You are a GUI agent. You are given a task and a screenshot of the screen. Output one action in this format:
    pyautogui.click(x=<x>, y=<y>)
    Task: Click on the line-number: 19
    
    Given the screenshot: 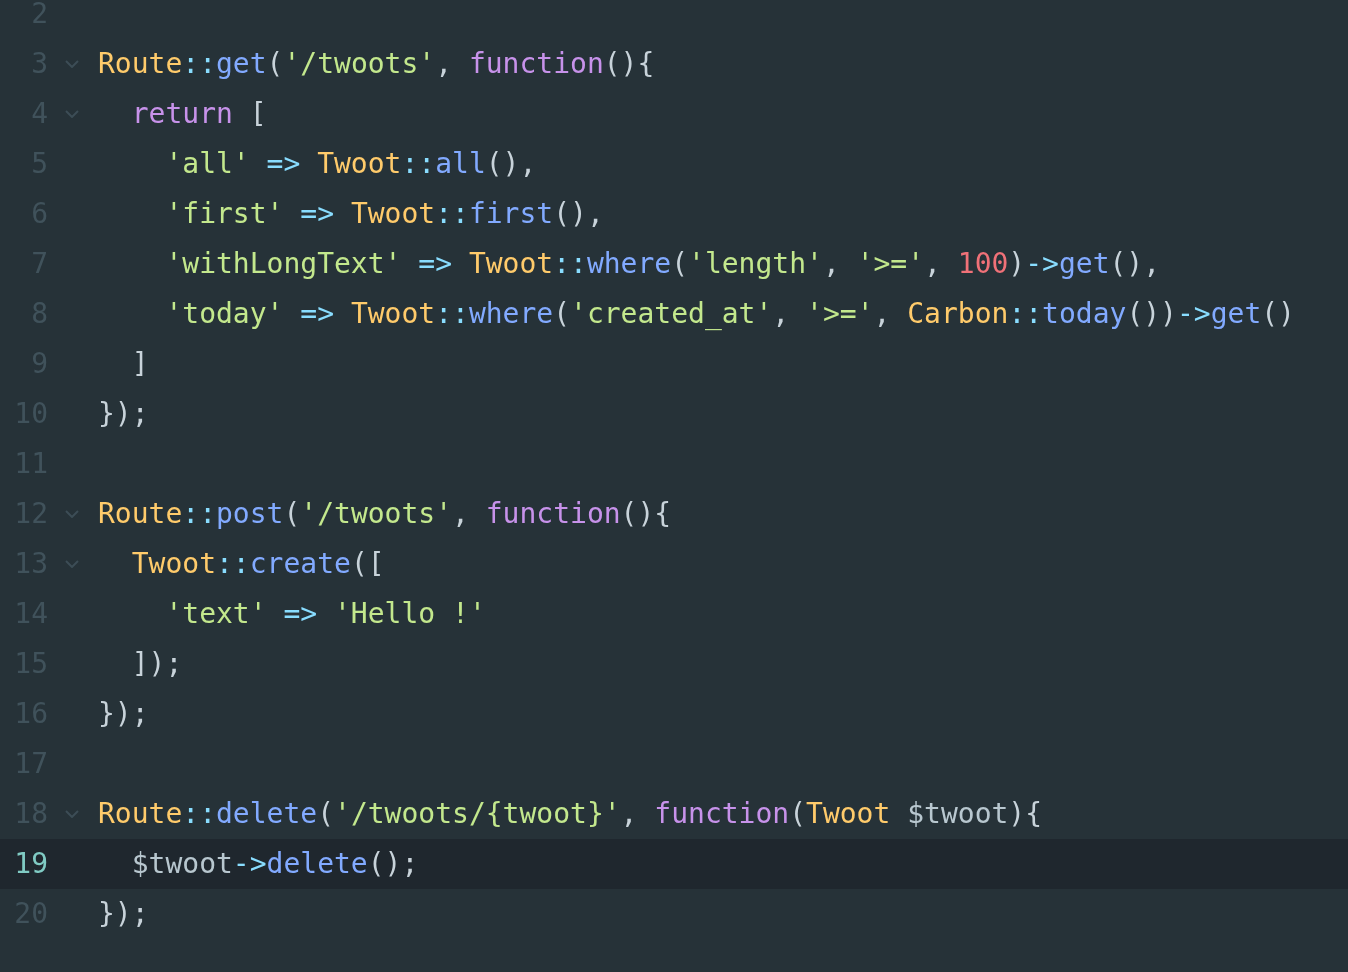 What is the action you would take?
    pyautogui.click(x=30, y=864)
    